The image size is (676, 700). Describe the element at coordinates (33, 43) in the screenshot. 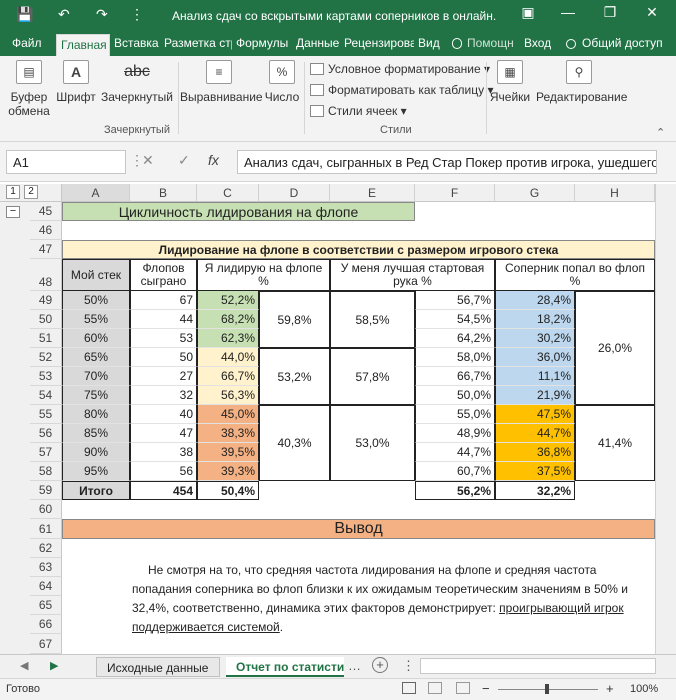

I see `tab-file: Файл` at that location.